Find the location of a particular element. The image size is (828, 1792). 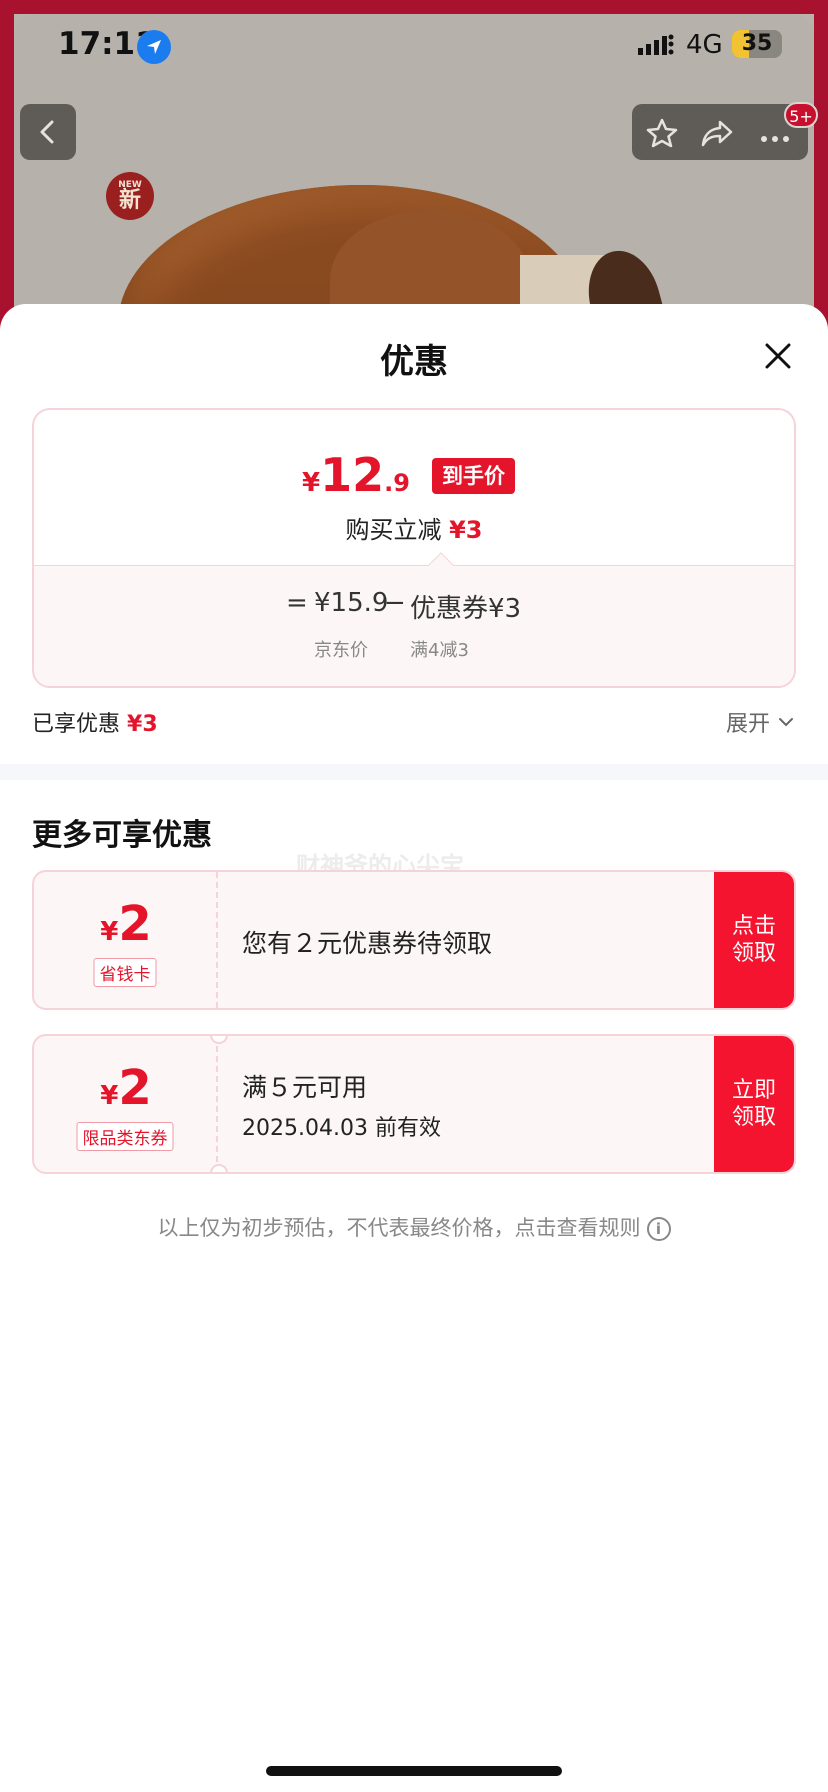

instant-reduction: 购买立减 ¥3 is located at coordinates (414, 527).